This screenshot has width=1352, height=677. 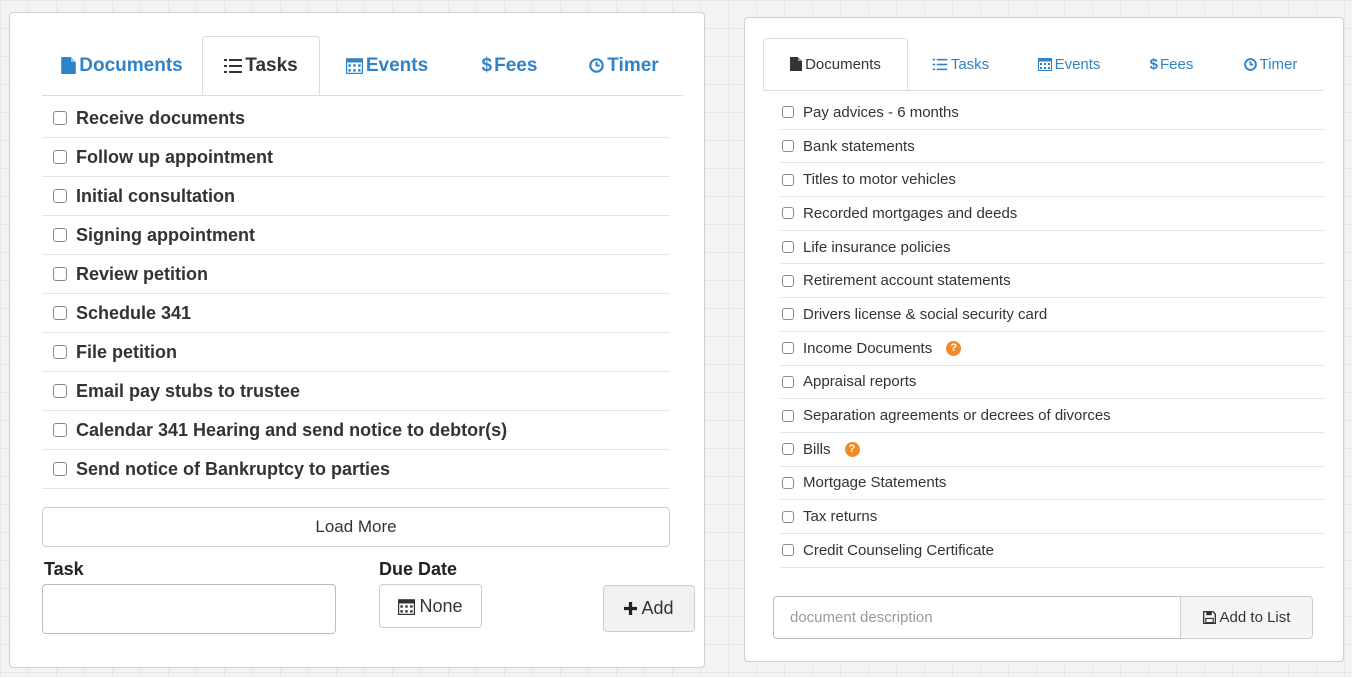 I want to click on due-date-button: None, so click(x=430, y=606).